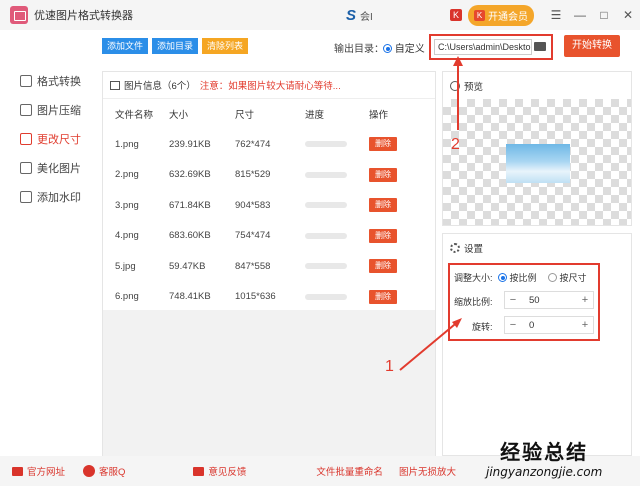 Image resolution: width=640 pixels, height=486 pixels. What do you see at coordinates (112, 472) in the screenshot?
I see `service-label: 客服Q` at bounding box center [112, 472].